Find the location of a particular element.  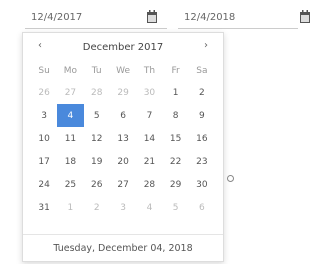

next-month-button: › is located at coordinates (206, 45).